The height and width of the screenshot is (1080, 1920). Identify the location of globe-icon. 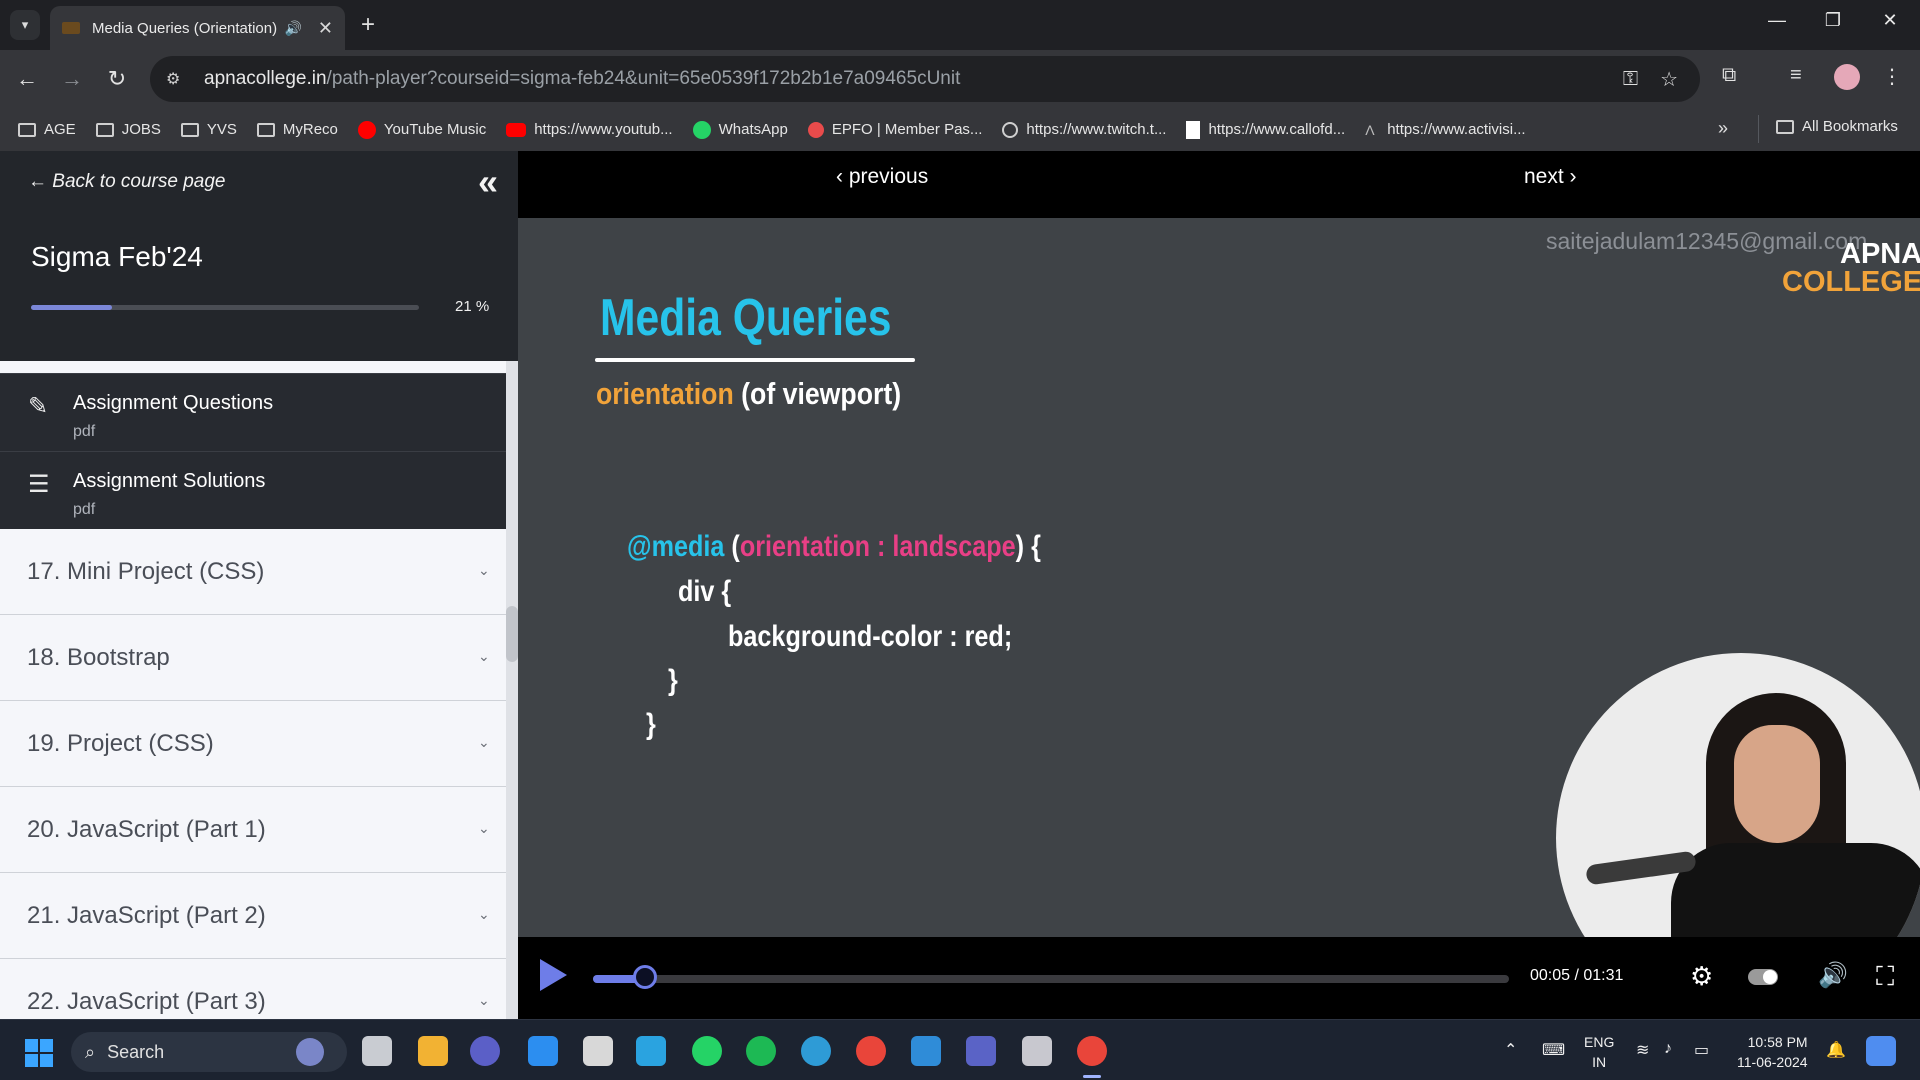
(1010, 129).